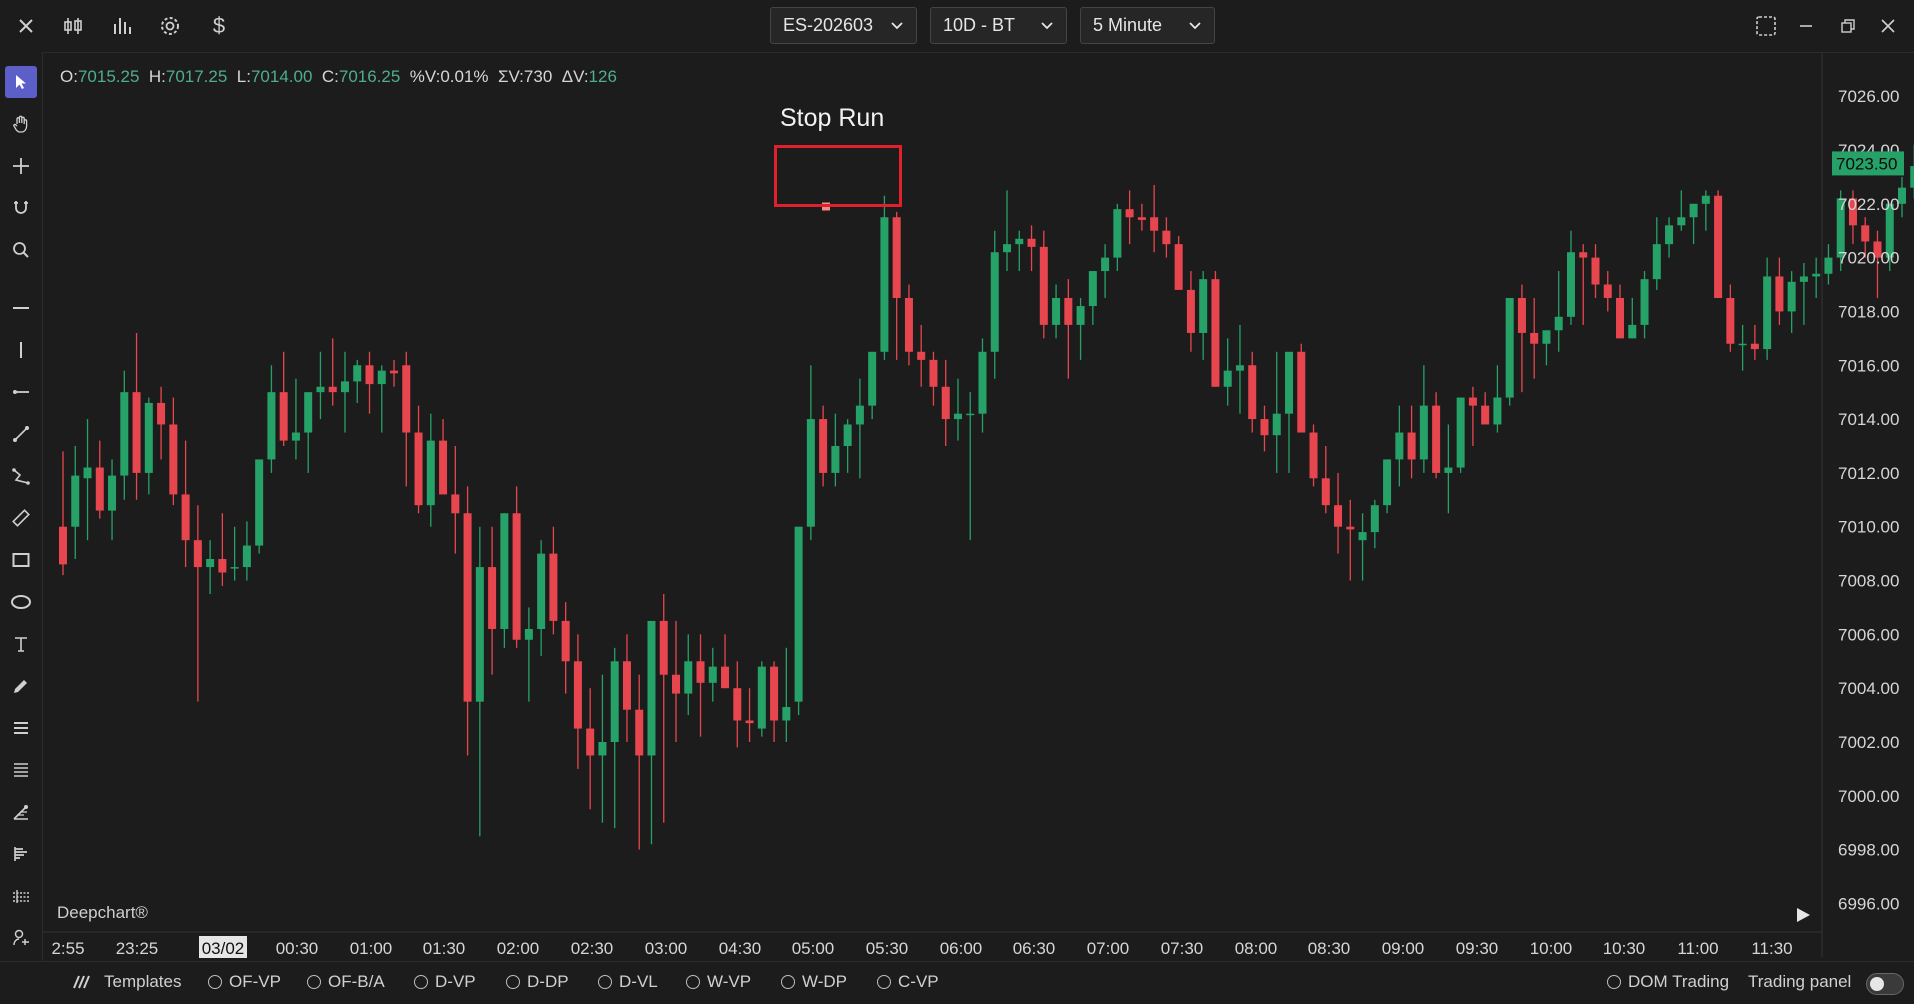  What do you see at coordinates (838, 176) in the screenshot?
I see `stop-run-annotation-box` at bounding box center [838, 176].